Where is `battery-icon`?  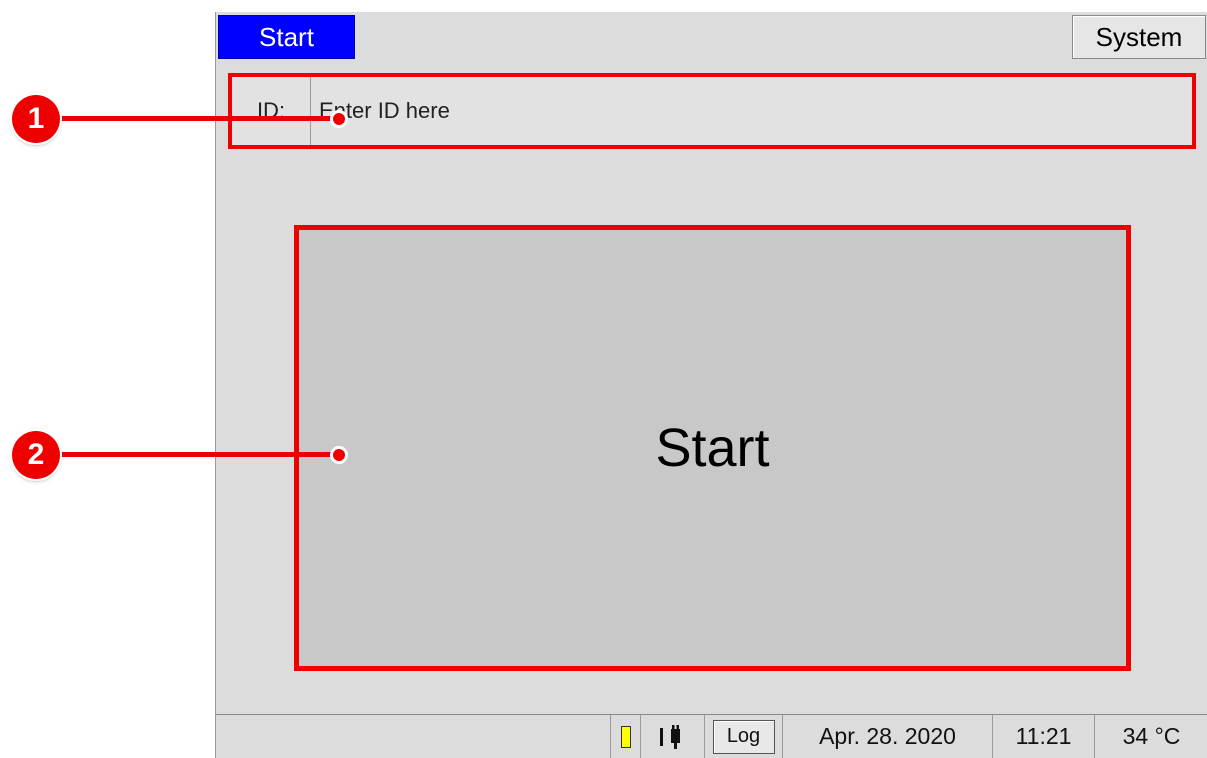
battery-icon is located at coordinates (625, 736).